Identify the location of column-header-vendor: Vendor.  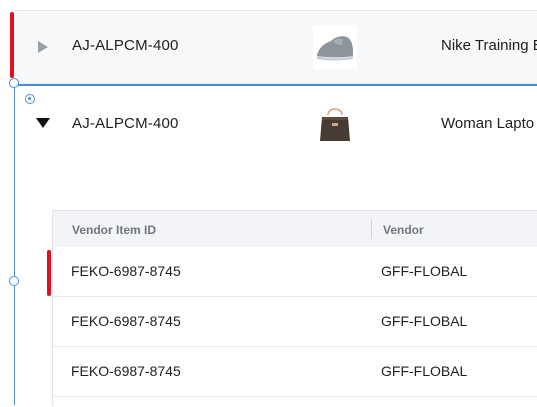
(403, 230).